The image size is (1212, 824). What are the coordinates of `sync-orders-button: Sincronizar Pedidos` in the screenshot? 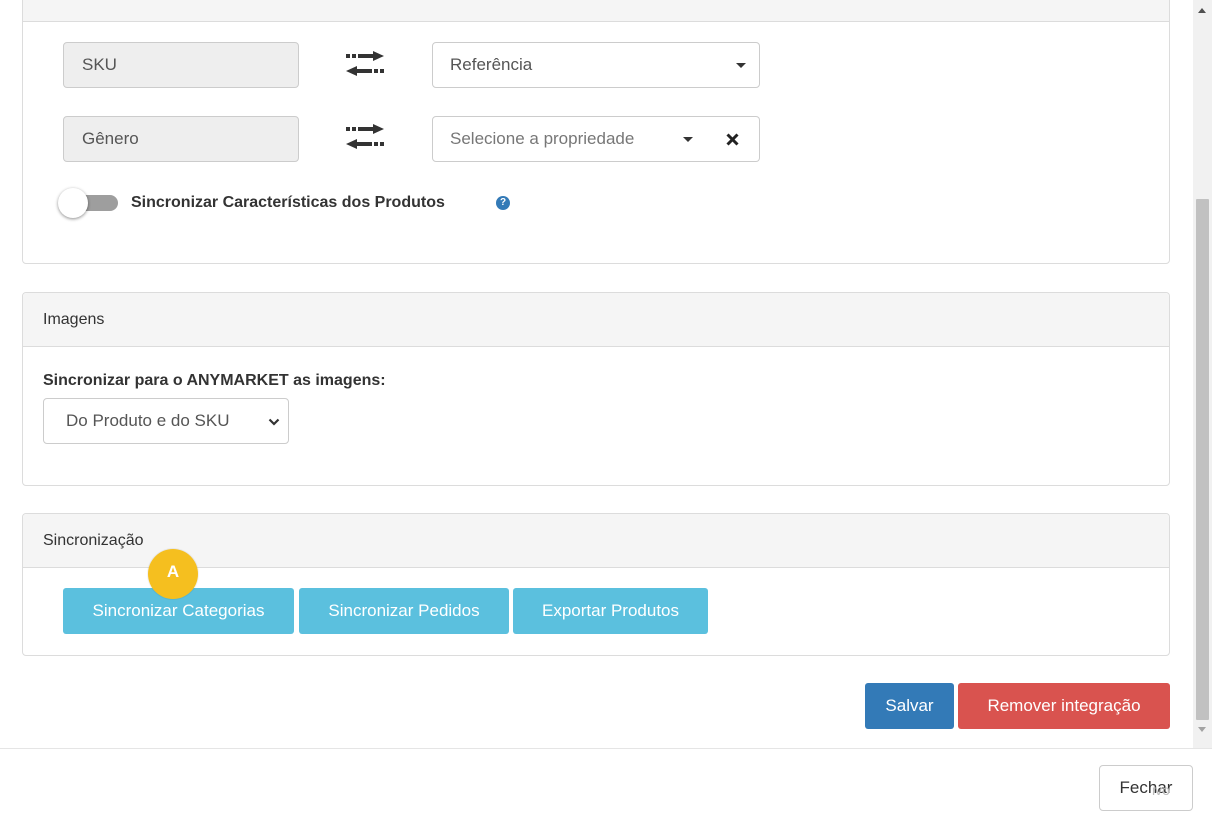 It's located at (404, 611).